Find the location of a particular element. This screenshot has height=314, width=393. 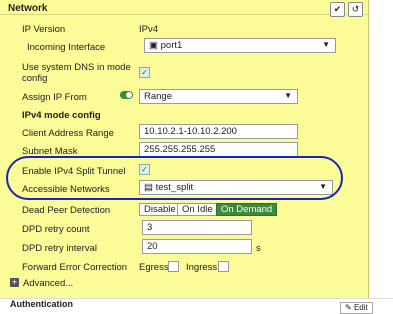

dpd-retry-interval-unit: s is located at coordinates (258, 248).